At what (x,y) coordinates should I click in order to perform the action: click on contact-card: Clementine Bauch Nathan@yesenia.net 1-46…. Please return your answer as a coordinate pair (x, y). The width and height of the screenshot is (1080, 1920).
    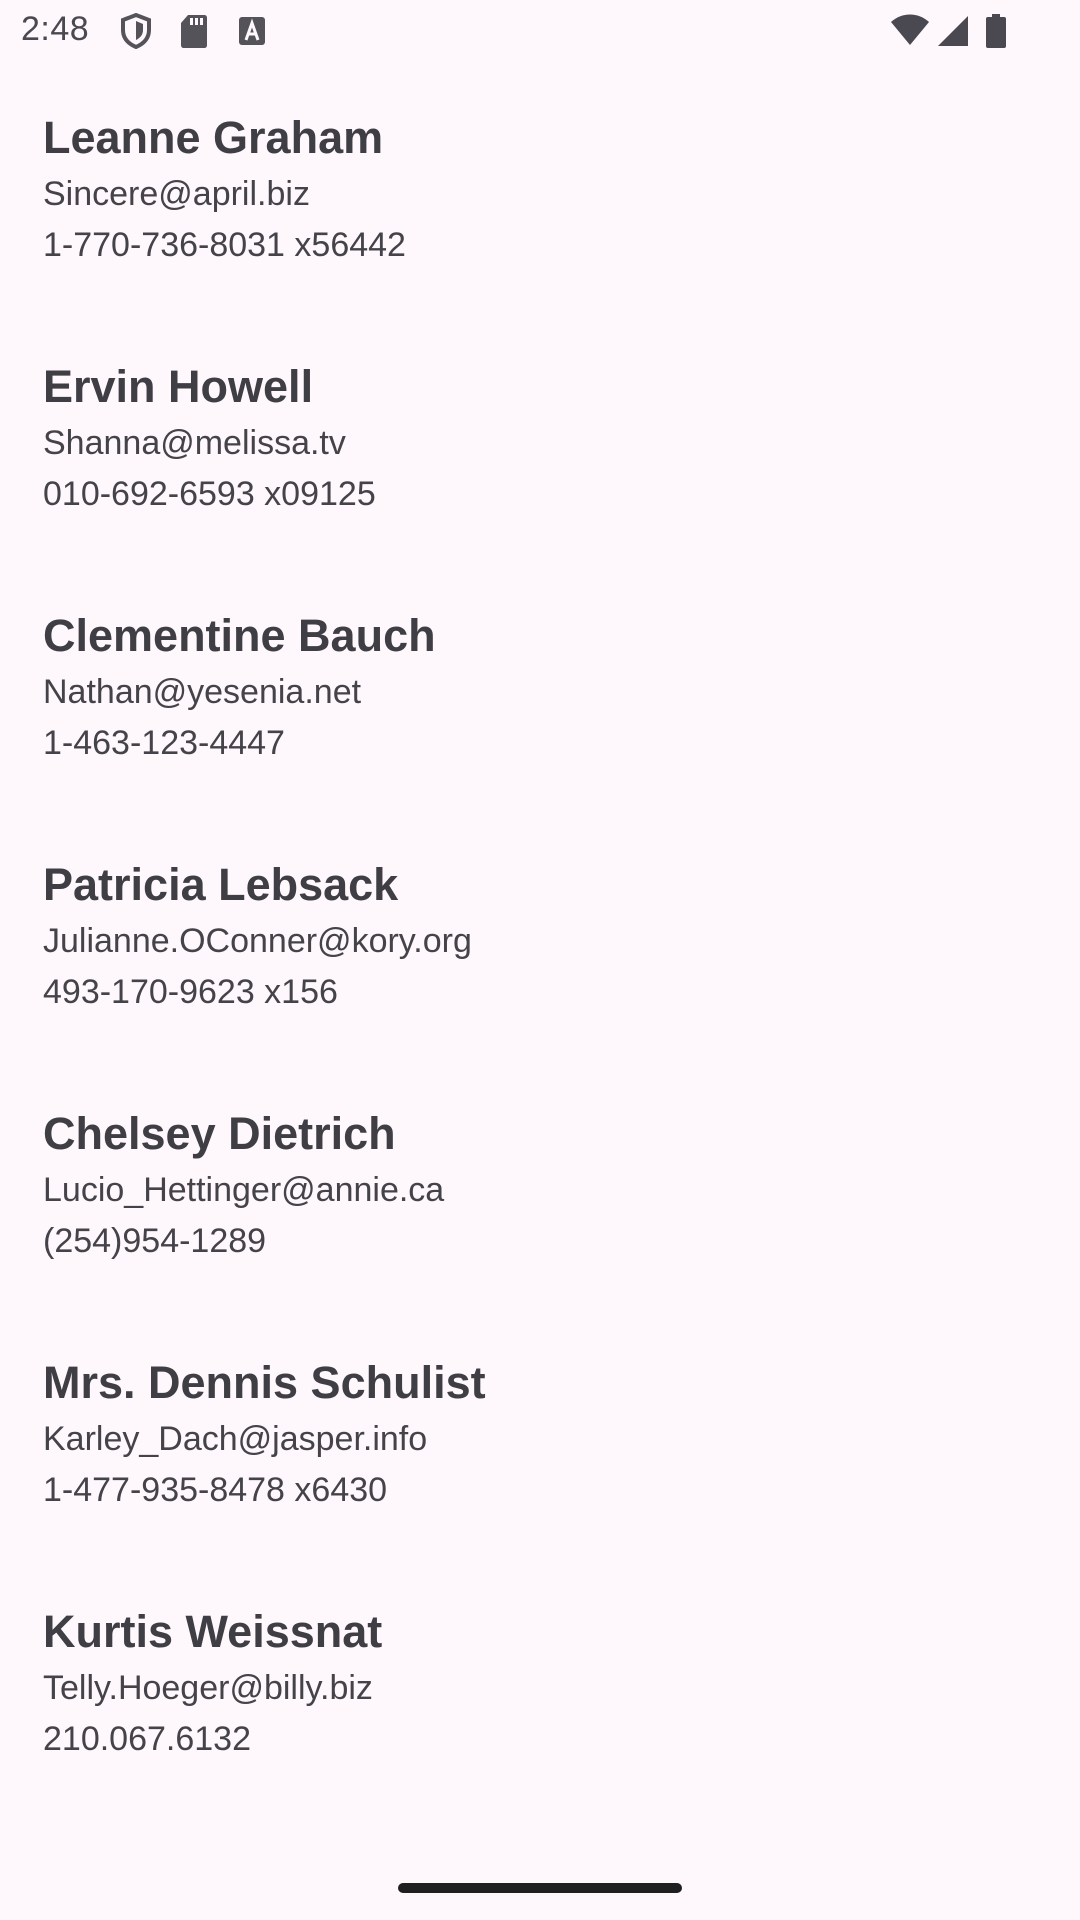
    Looking at the image, I should click on (540, 684).